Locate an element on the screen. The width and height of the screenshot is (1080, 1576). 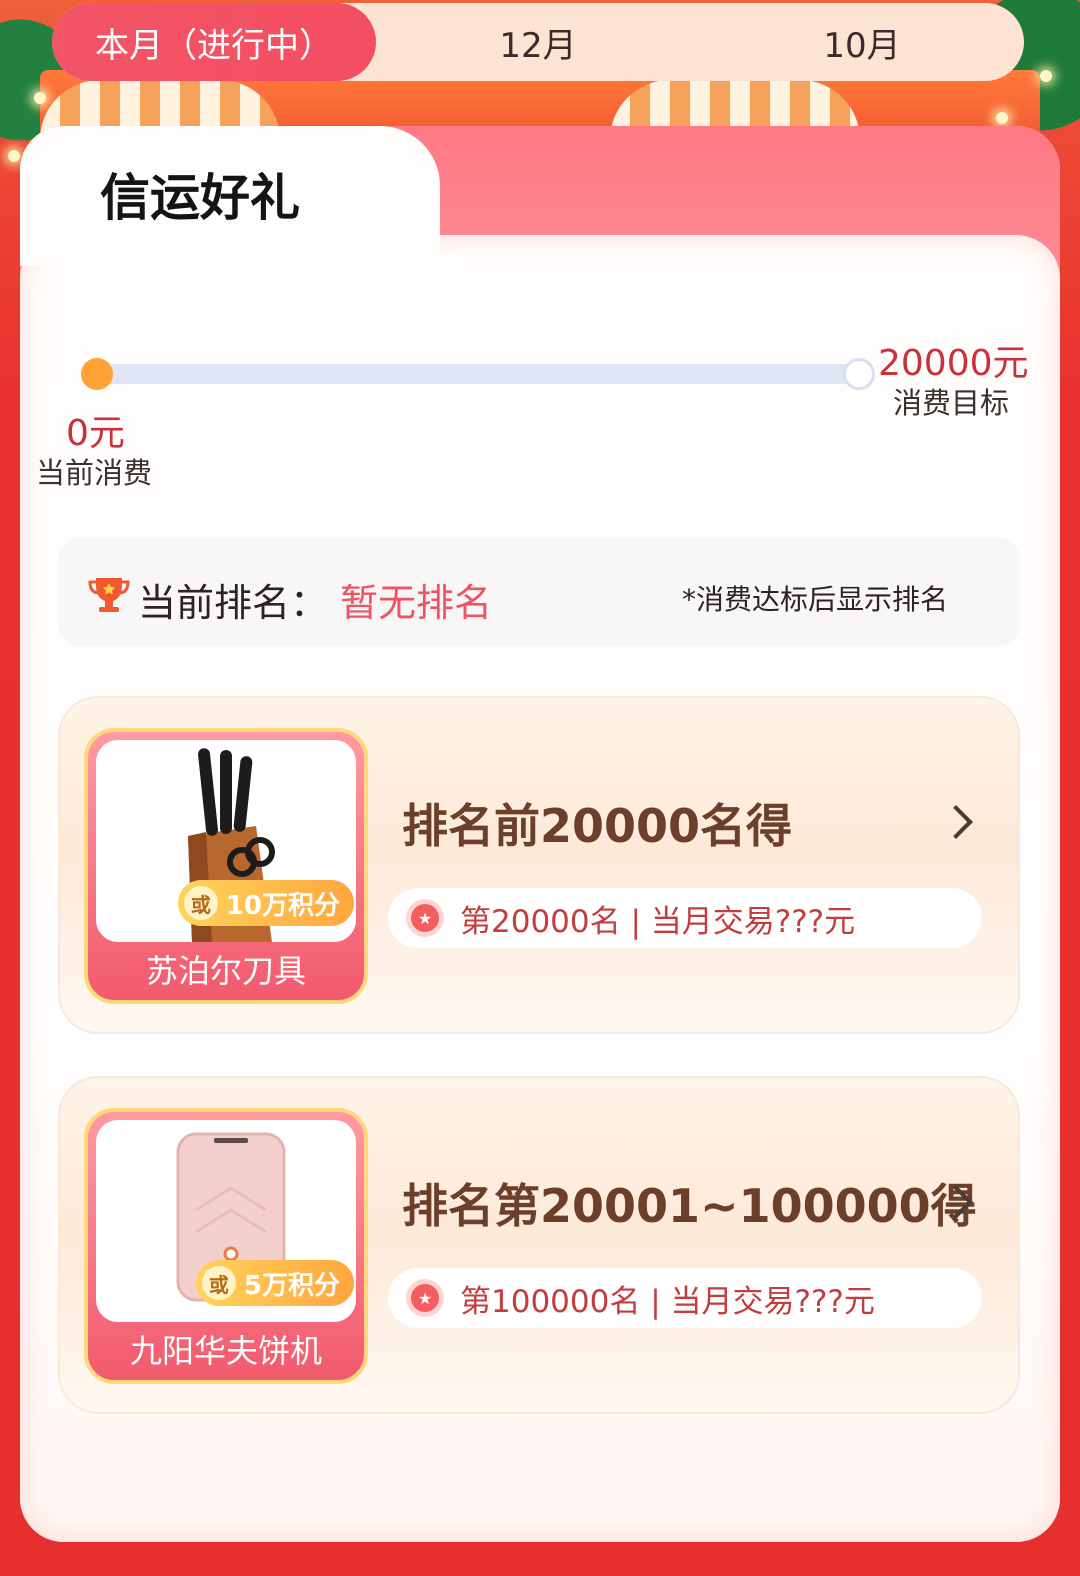
rank-label: 当前排名： is located at coordinates (233, 603).